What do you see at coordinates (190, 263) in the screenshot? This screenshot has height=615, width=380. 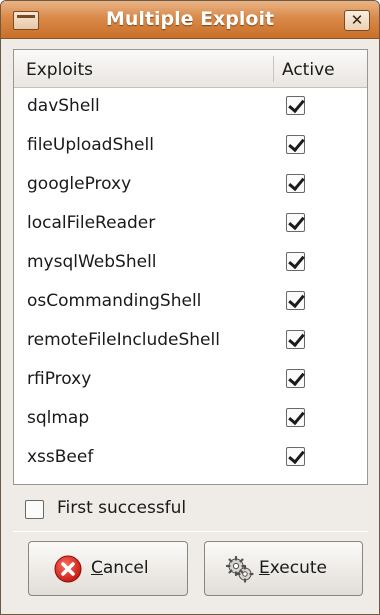 I see `table-row: mysqlWebShell` at bounding box center [190, 263].